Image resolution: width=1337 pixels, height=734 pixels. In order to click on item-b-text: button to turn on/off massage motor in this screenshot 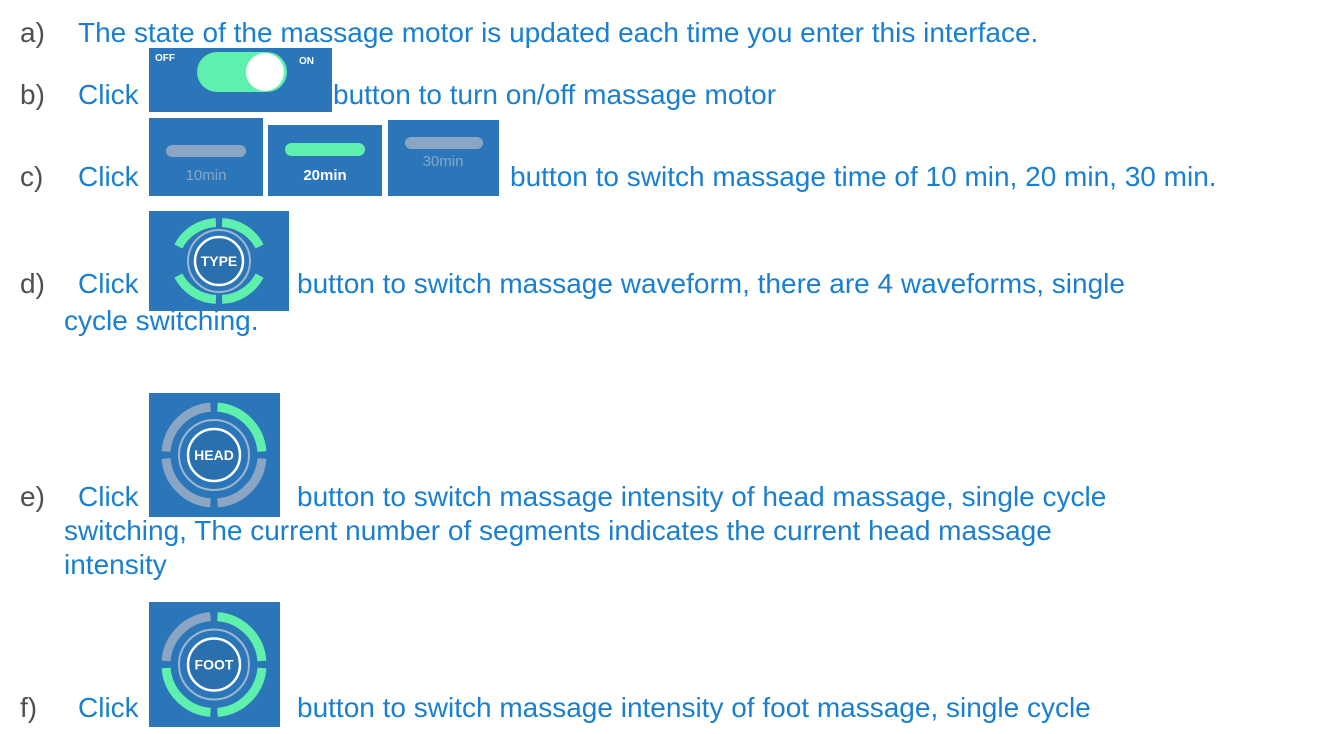, I will do `click(555, 94)`.